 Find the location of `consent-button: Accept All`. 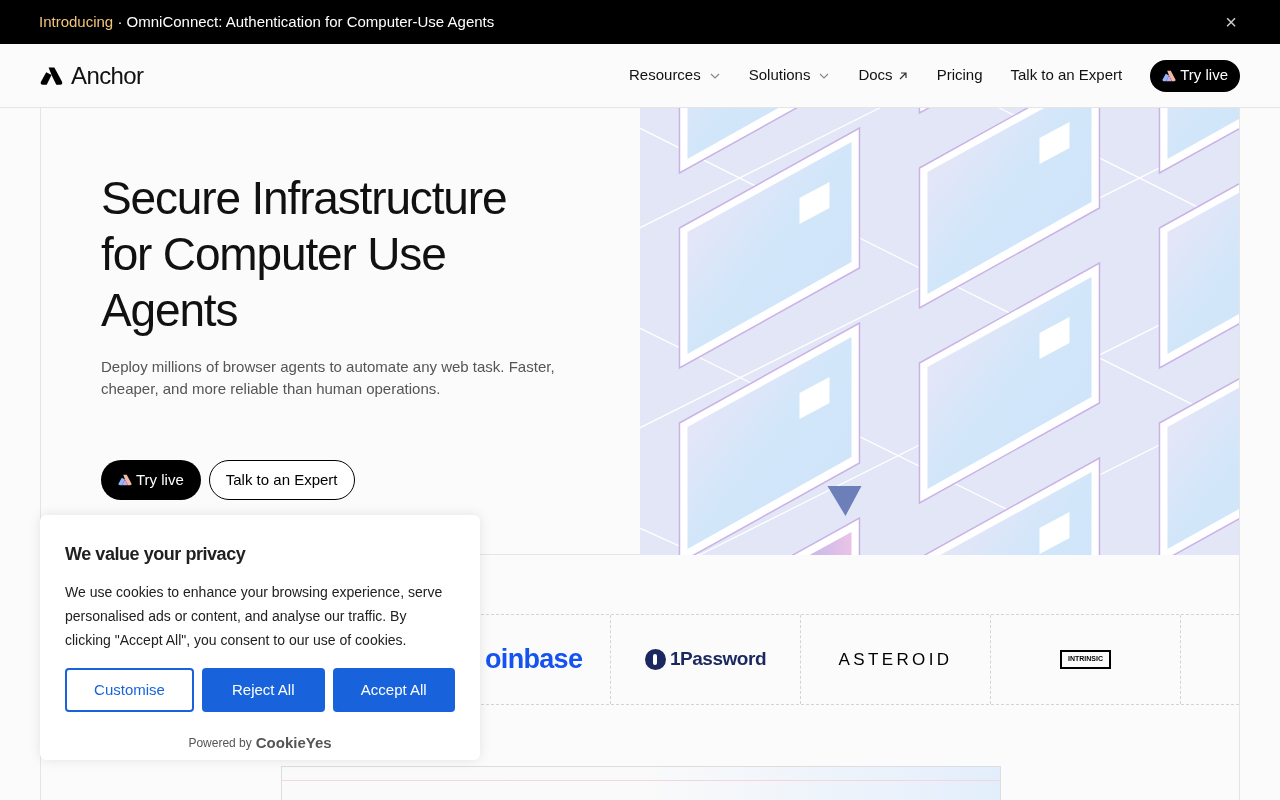

consent-button: Accept All is located at coordinates (393, 690).